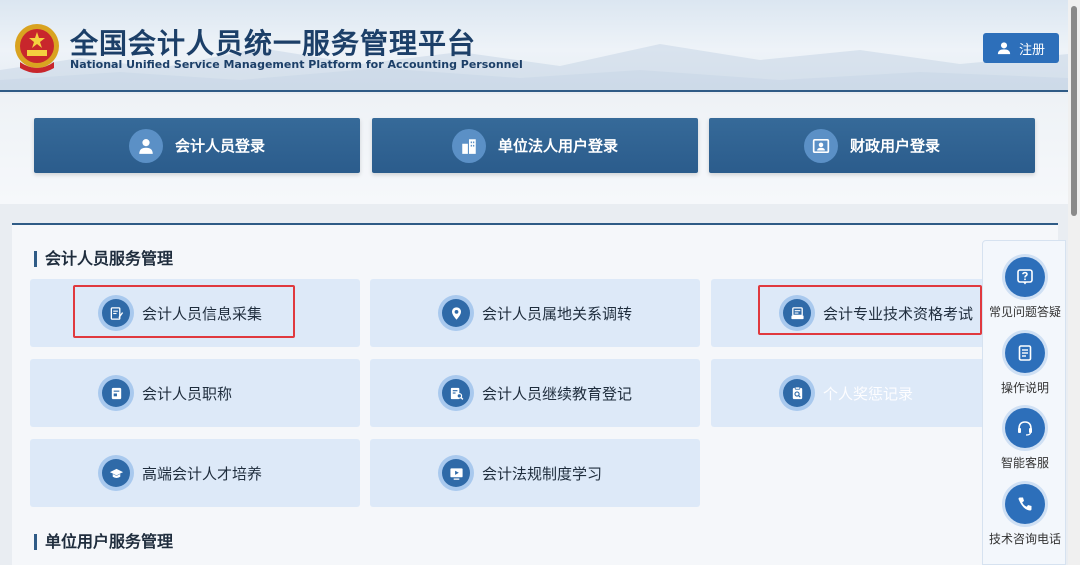  What do you see at coordinates (116, 313) in the screenshot?
I see `form-edit-icon` at bounding box center [116, 313].